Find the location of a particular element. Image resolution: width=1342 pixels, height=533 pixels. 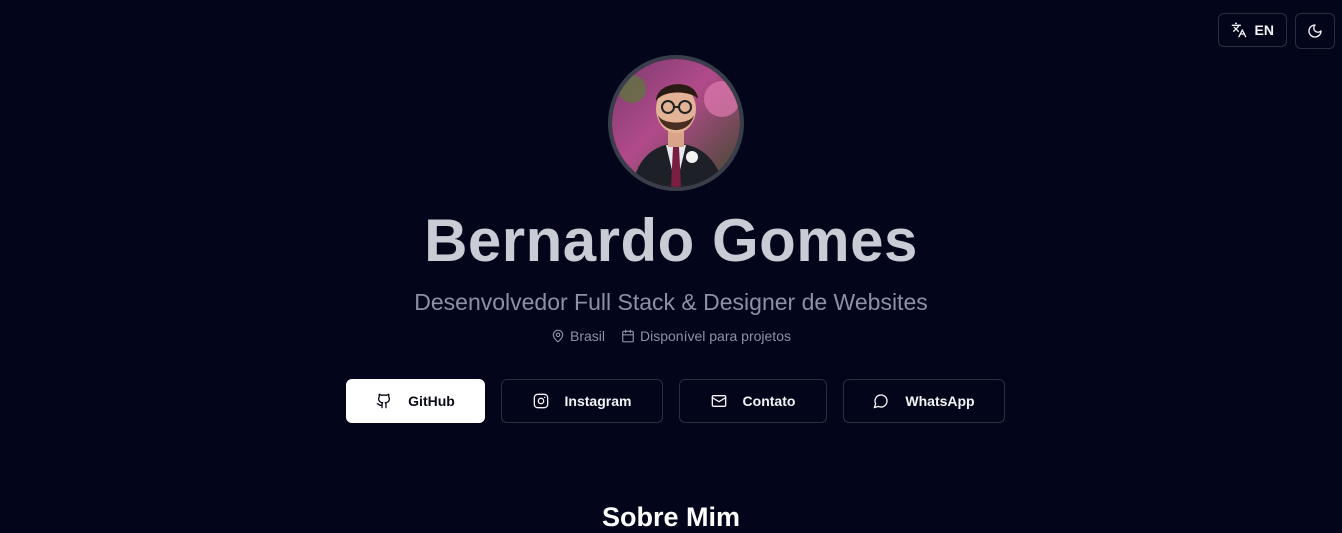

contact-button: Contato is located at coordinates (753, 401).